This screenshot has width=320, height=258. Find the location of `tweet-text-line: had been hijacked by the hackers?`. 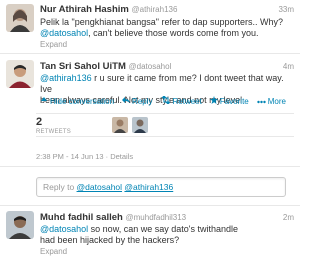

tweet-text-line: had been hijacked by the hackers? is located at coordinates (110, 240).